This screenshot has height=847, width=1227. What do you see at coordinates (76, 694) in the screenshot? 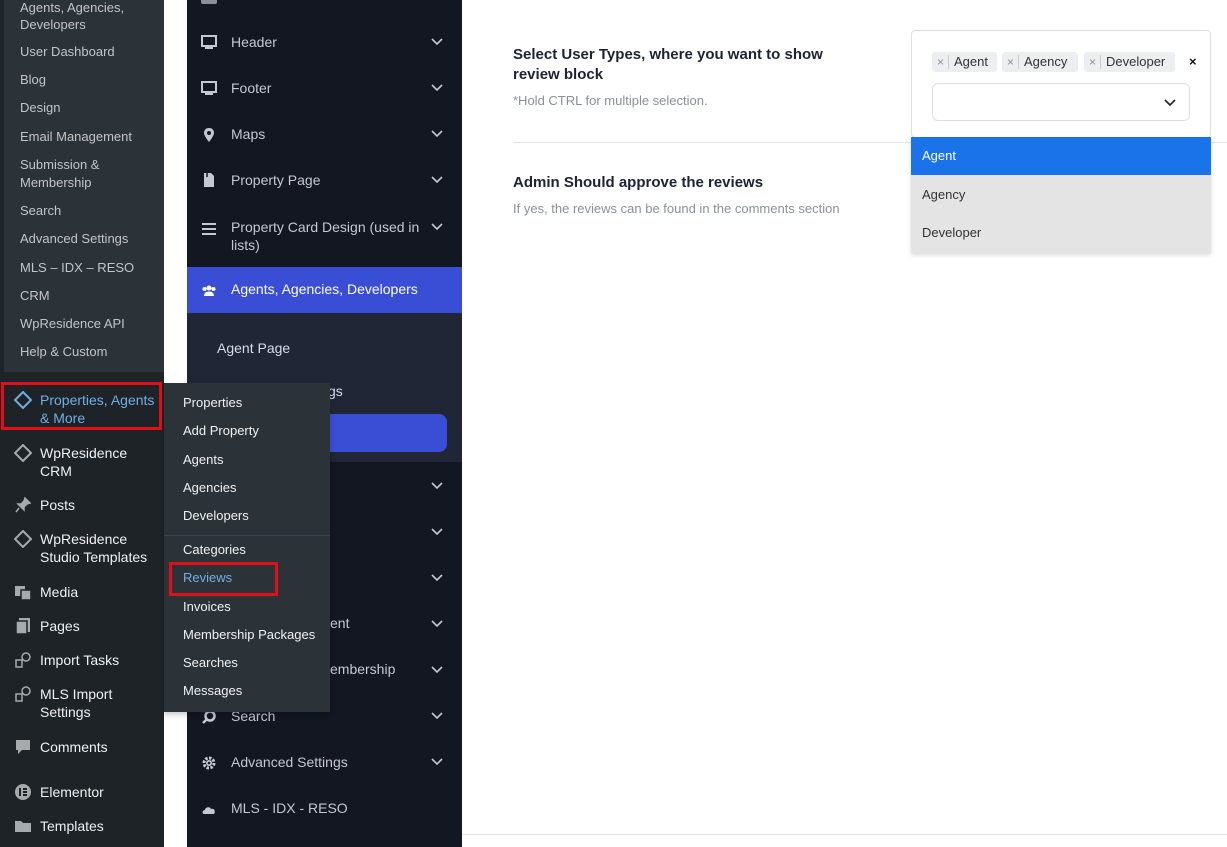
I see `menu-mls-line1: MLS Import` at bounding box center [76, 694].